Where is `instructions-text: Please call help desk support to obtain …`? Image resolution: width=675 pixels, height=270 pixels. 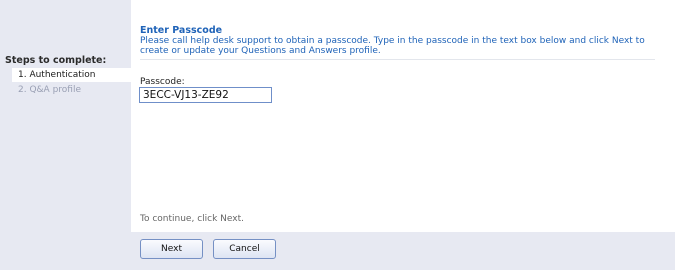 instructions-text: Please call help desk support to obtain … is located at coordinates (392, 46).